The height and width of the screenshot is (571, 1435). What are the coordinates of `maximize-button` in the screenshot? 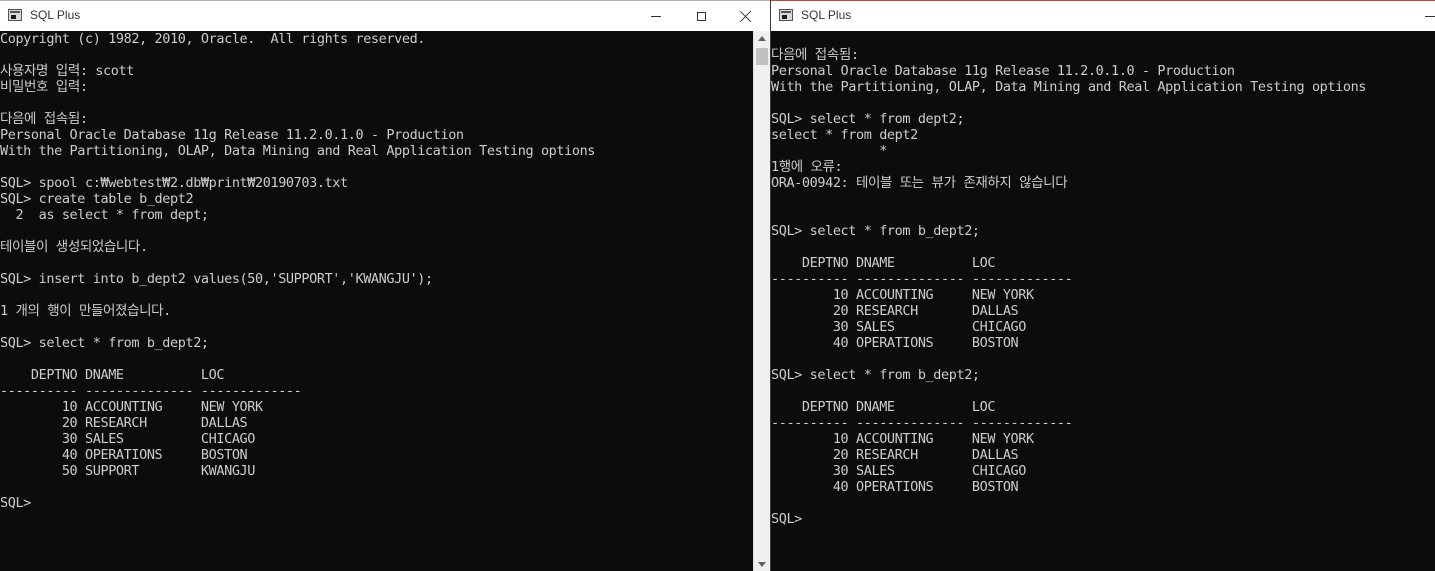 It's located at (701, 16).